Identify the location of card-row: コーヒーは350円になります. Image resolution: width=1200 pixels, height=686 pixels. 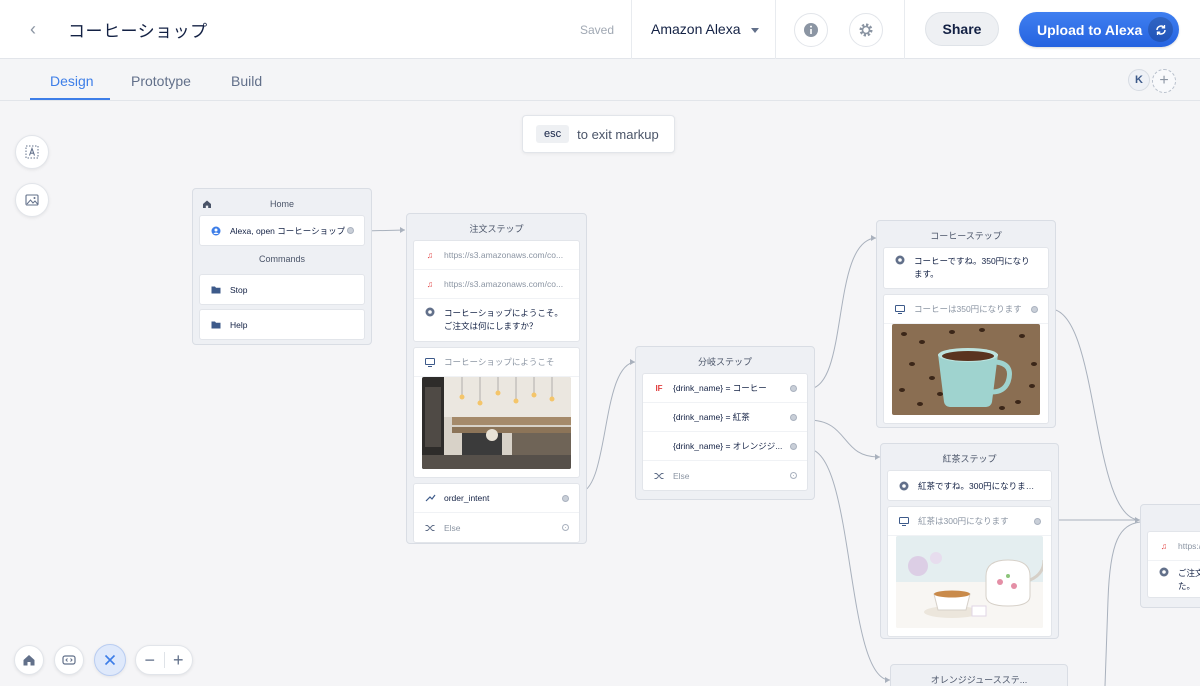
(966, 309).